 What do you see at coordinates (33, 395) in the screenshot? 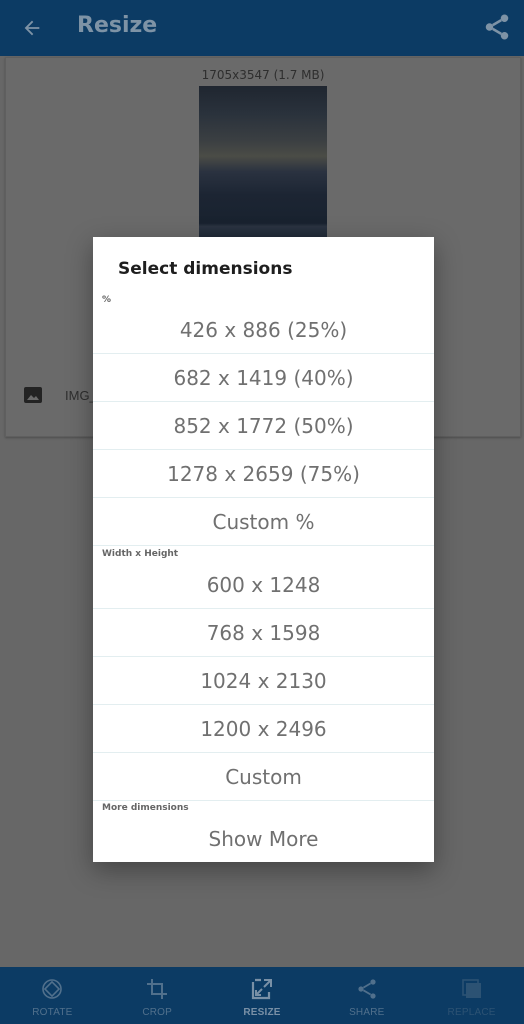
I see `image-icon` at bounding box center [33, 395].